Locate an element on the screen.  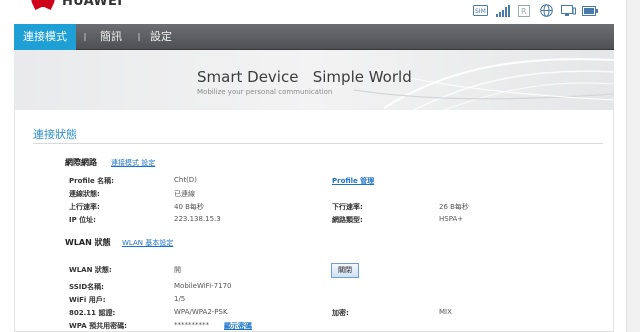
svg-text: R is located at coordinates (524, 11).